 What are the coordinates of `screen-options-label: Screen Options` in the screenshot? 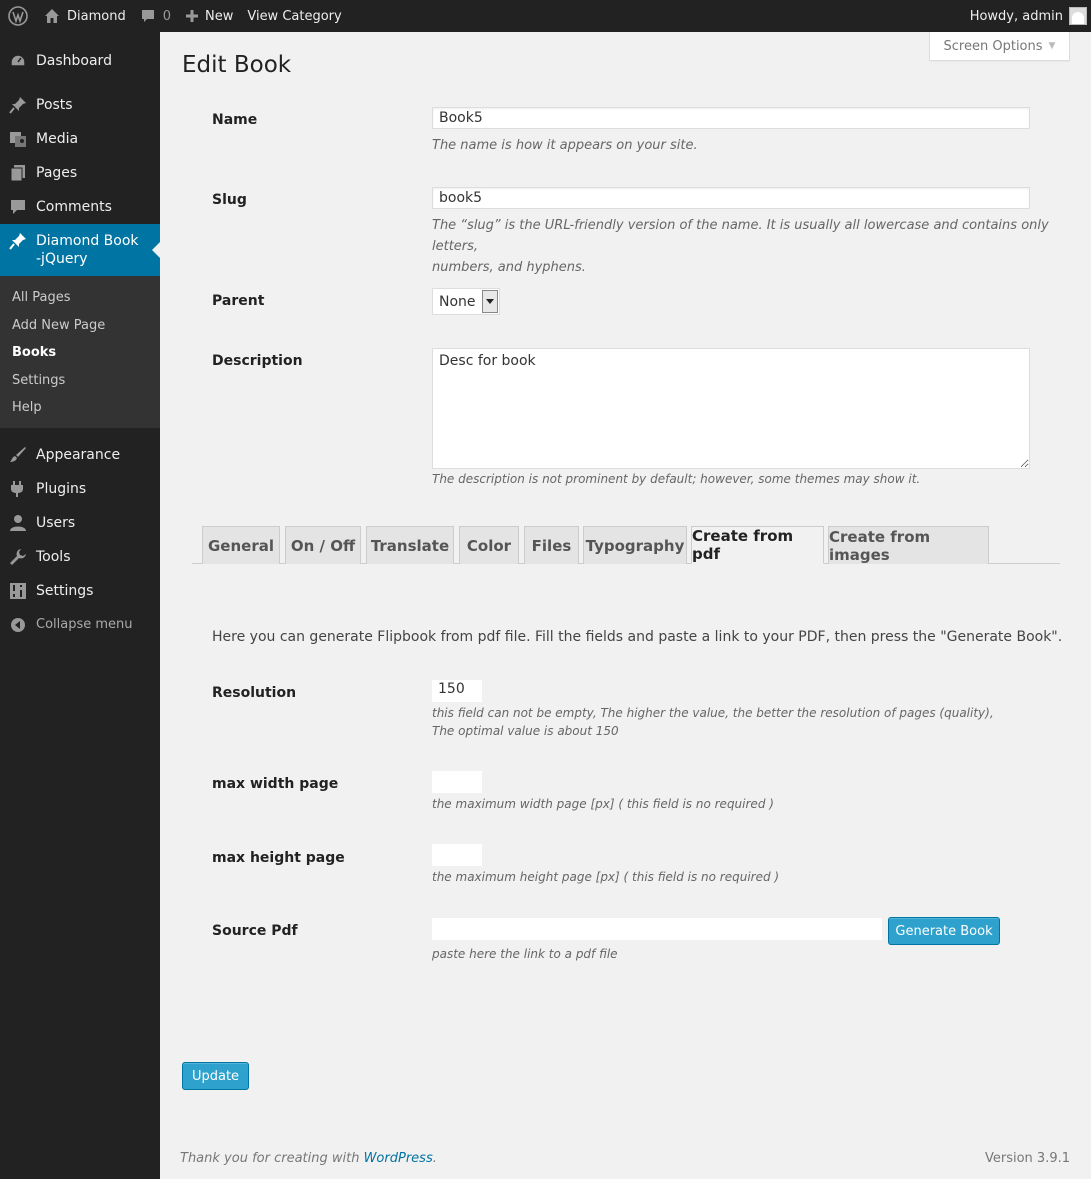 It's located at (993, 46).